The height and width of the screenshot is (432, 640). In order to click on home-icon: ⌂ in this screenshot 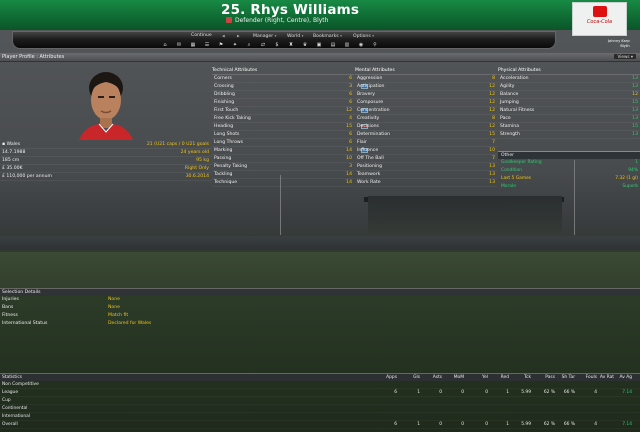, I will do `click(165, 45)`.